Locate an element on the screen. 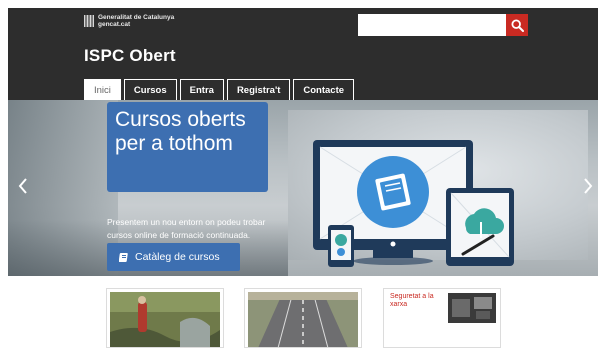  main-nav: Inici Cursos Entra Registra't Contacte is located at coordinates (219, 89).